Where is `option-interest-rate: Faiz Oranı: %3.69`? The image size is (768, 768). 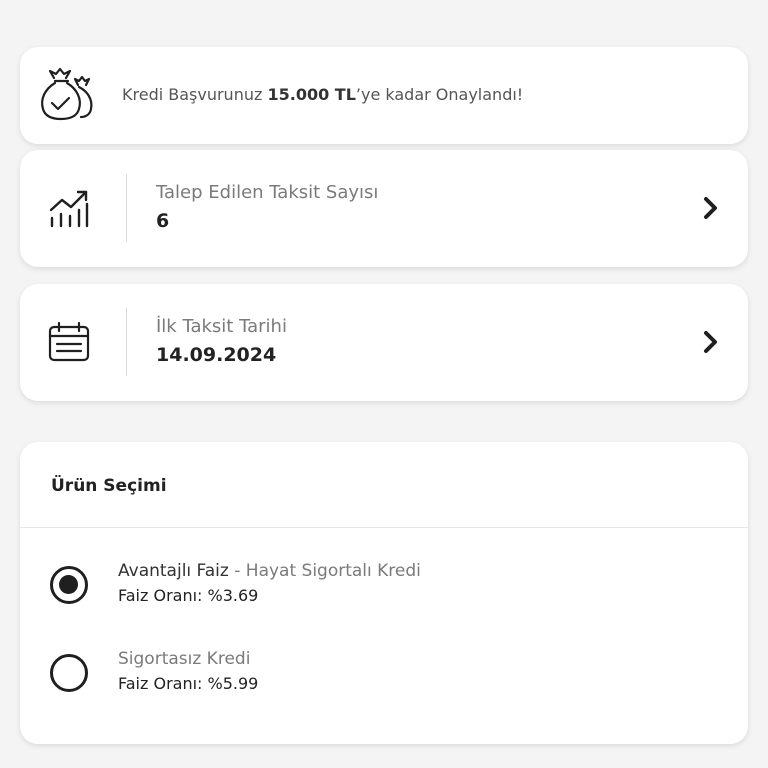
option-interest-rate: Faiz Oranı: %3.69 is located at coordinates (188, 595).